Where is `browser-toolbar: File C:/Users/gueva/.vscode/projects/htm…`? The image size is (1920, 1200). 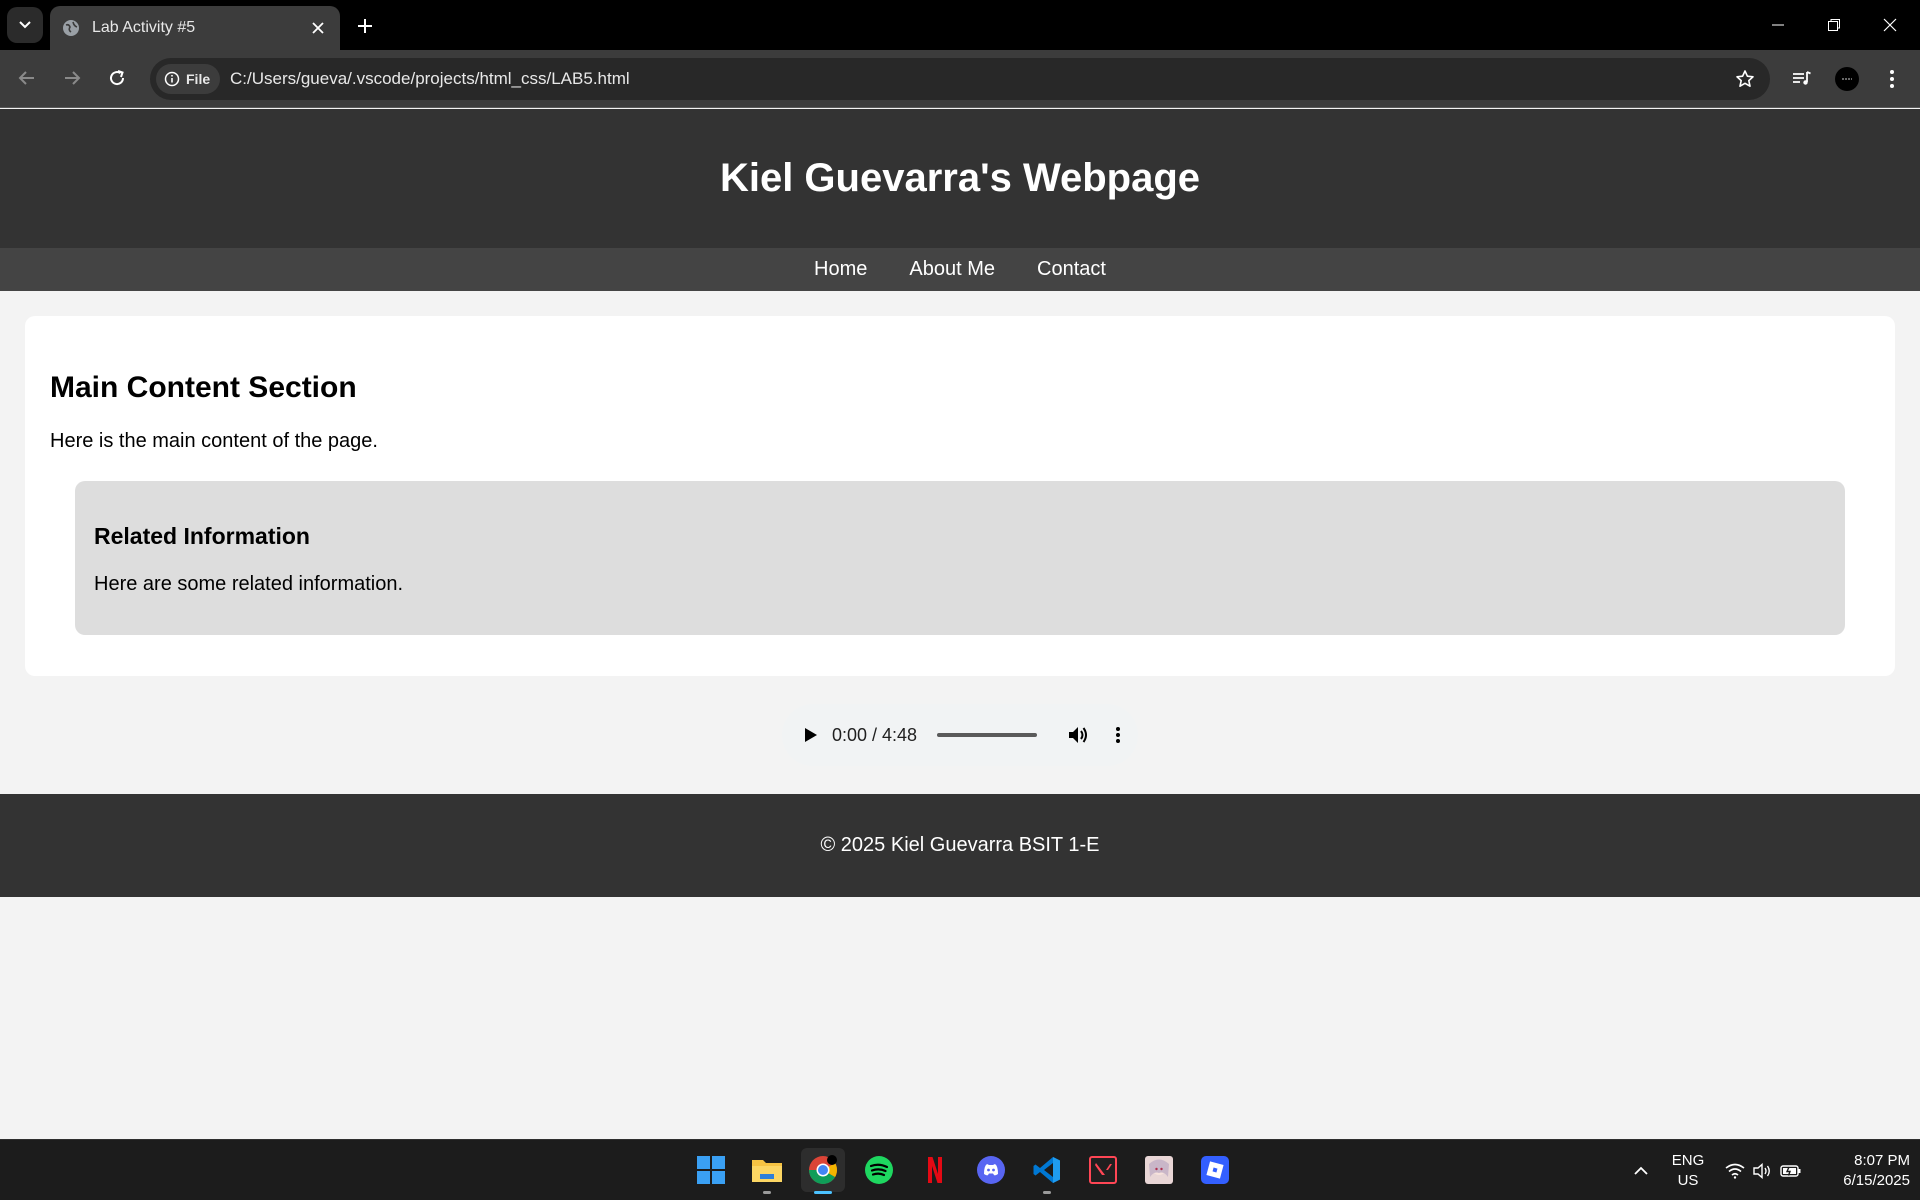
browser-toolbar: File C:/Users/gueva/.vscode/projects/htm… is located at coordinates (960, 79).